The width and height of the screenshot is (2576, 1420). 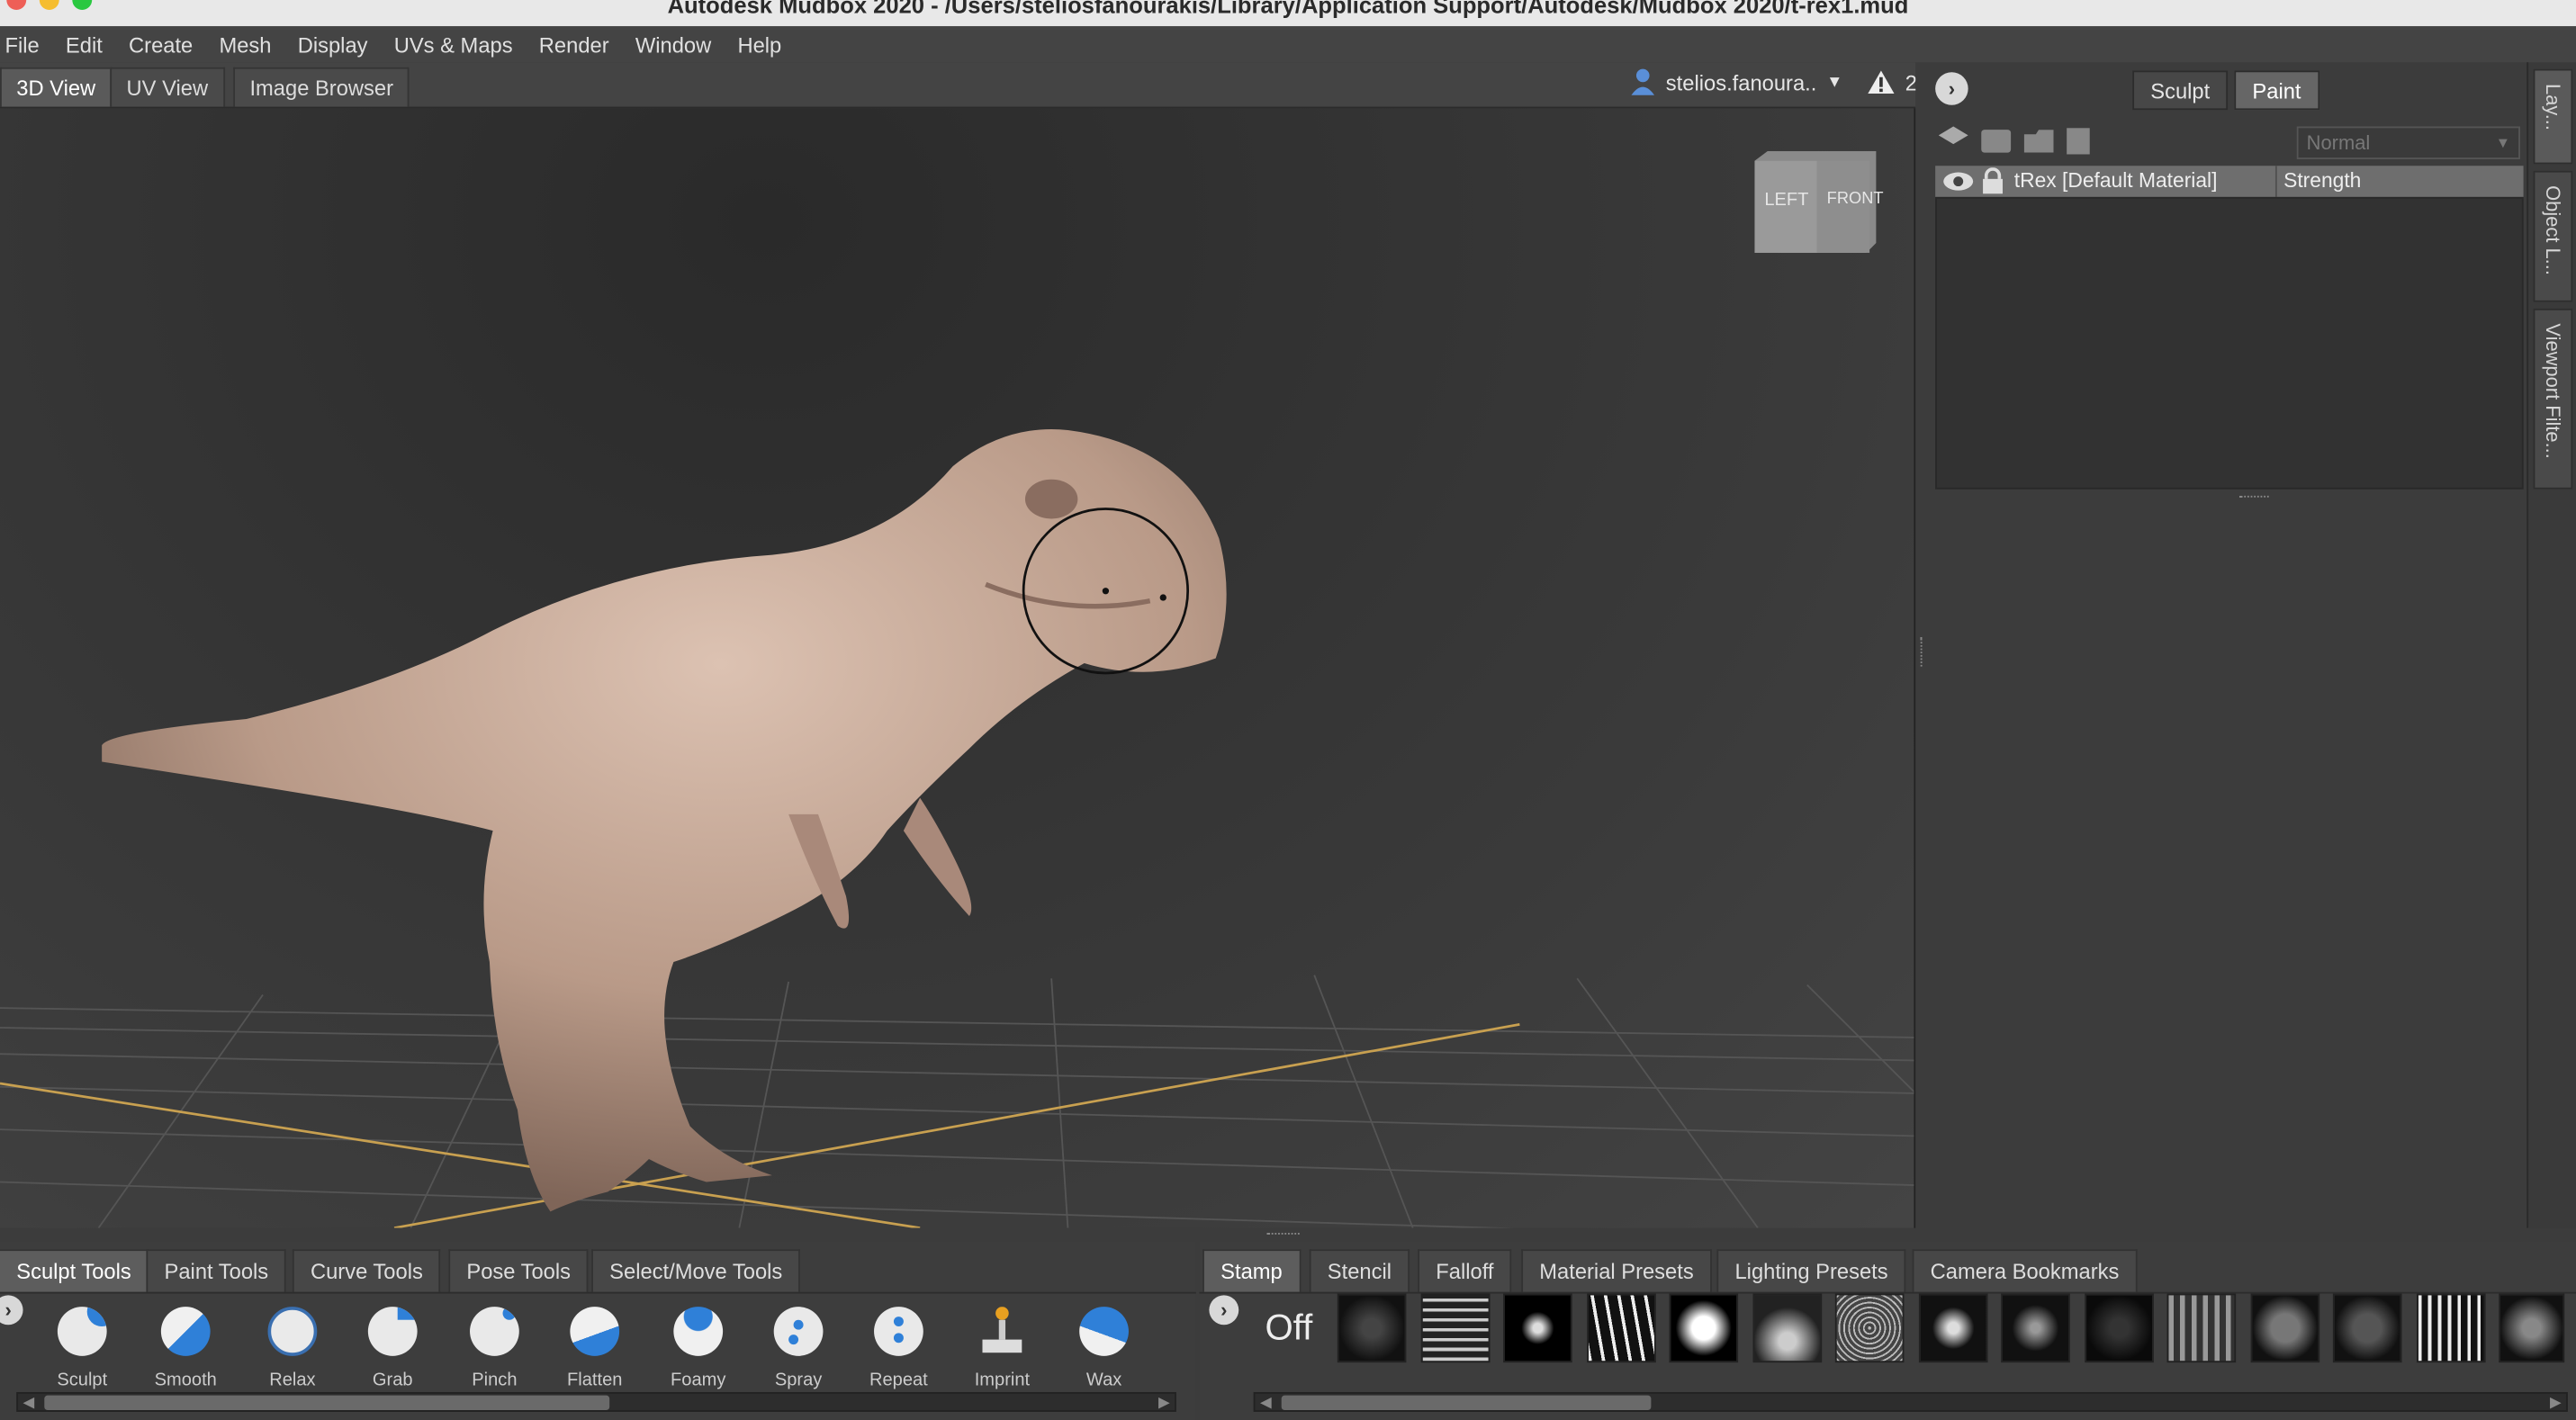 I want to click on tool-label: Sculpt, so click(x=82, y=1381).